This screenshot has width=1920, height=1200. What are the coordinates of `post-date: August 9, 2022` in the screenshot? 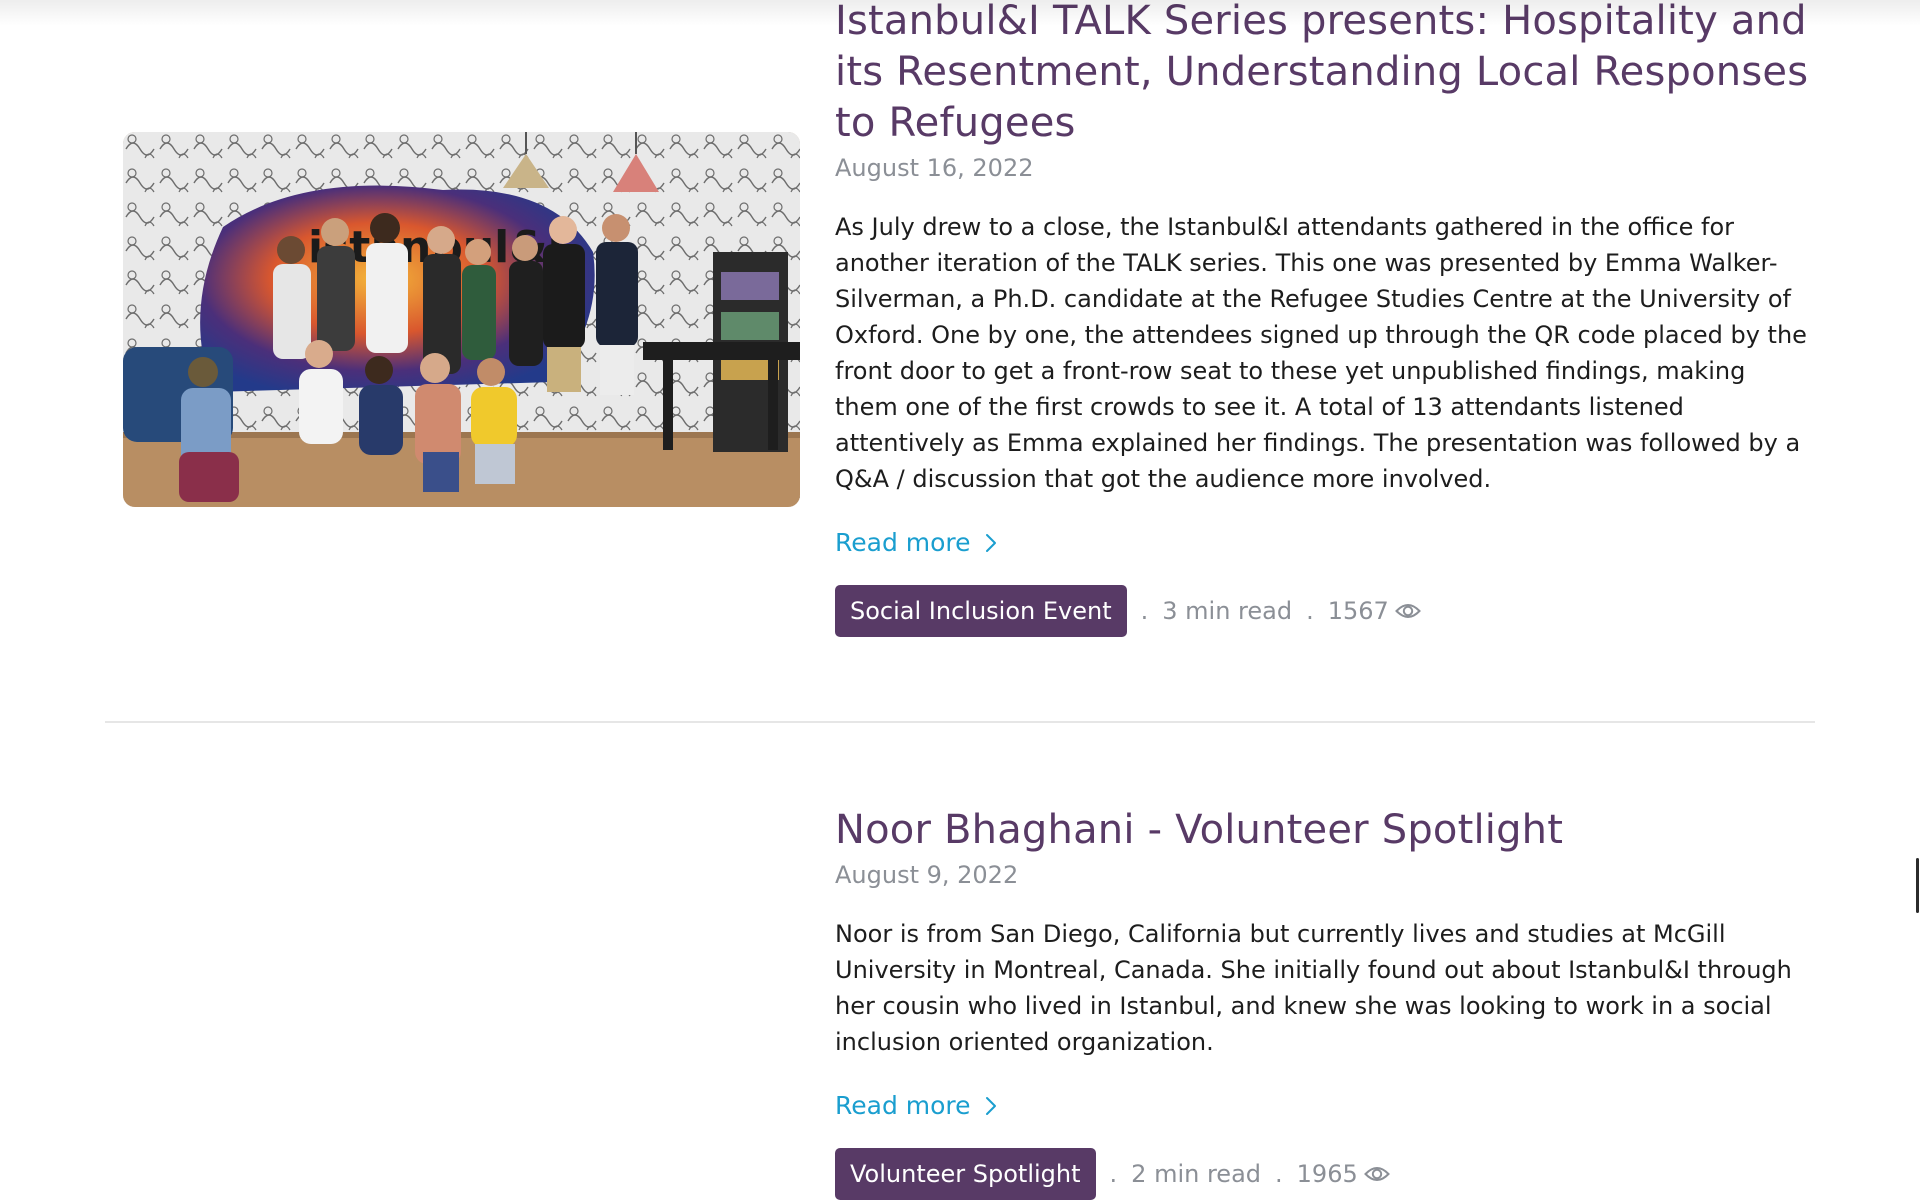 It's located at (927, 875).